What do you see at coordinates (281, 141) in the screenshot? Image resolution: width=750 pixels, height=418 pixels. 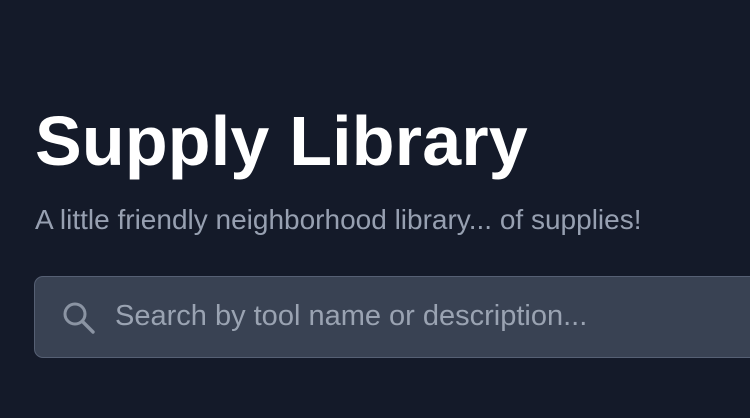 I see `page-title: Supply Library` at bounding box center [281, 141].